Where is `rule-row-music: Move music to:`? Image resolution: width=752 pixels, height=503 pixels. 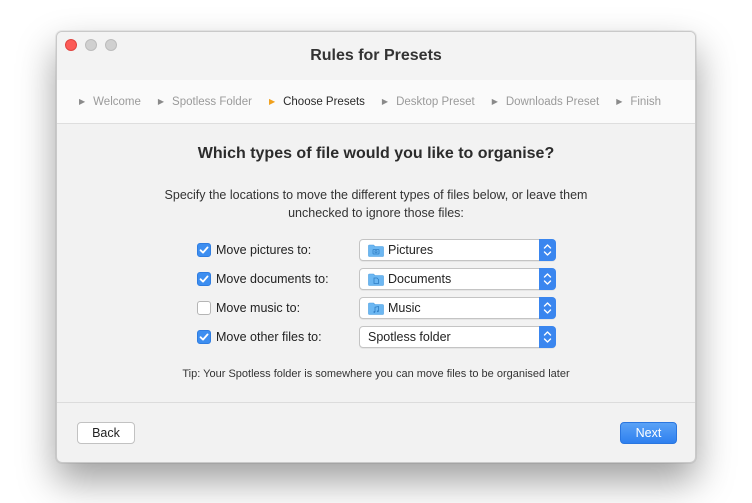 rule-row-music: Move music to: is located at coordinates (248, 308).